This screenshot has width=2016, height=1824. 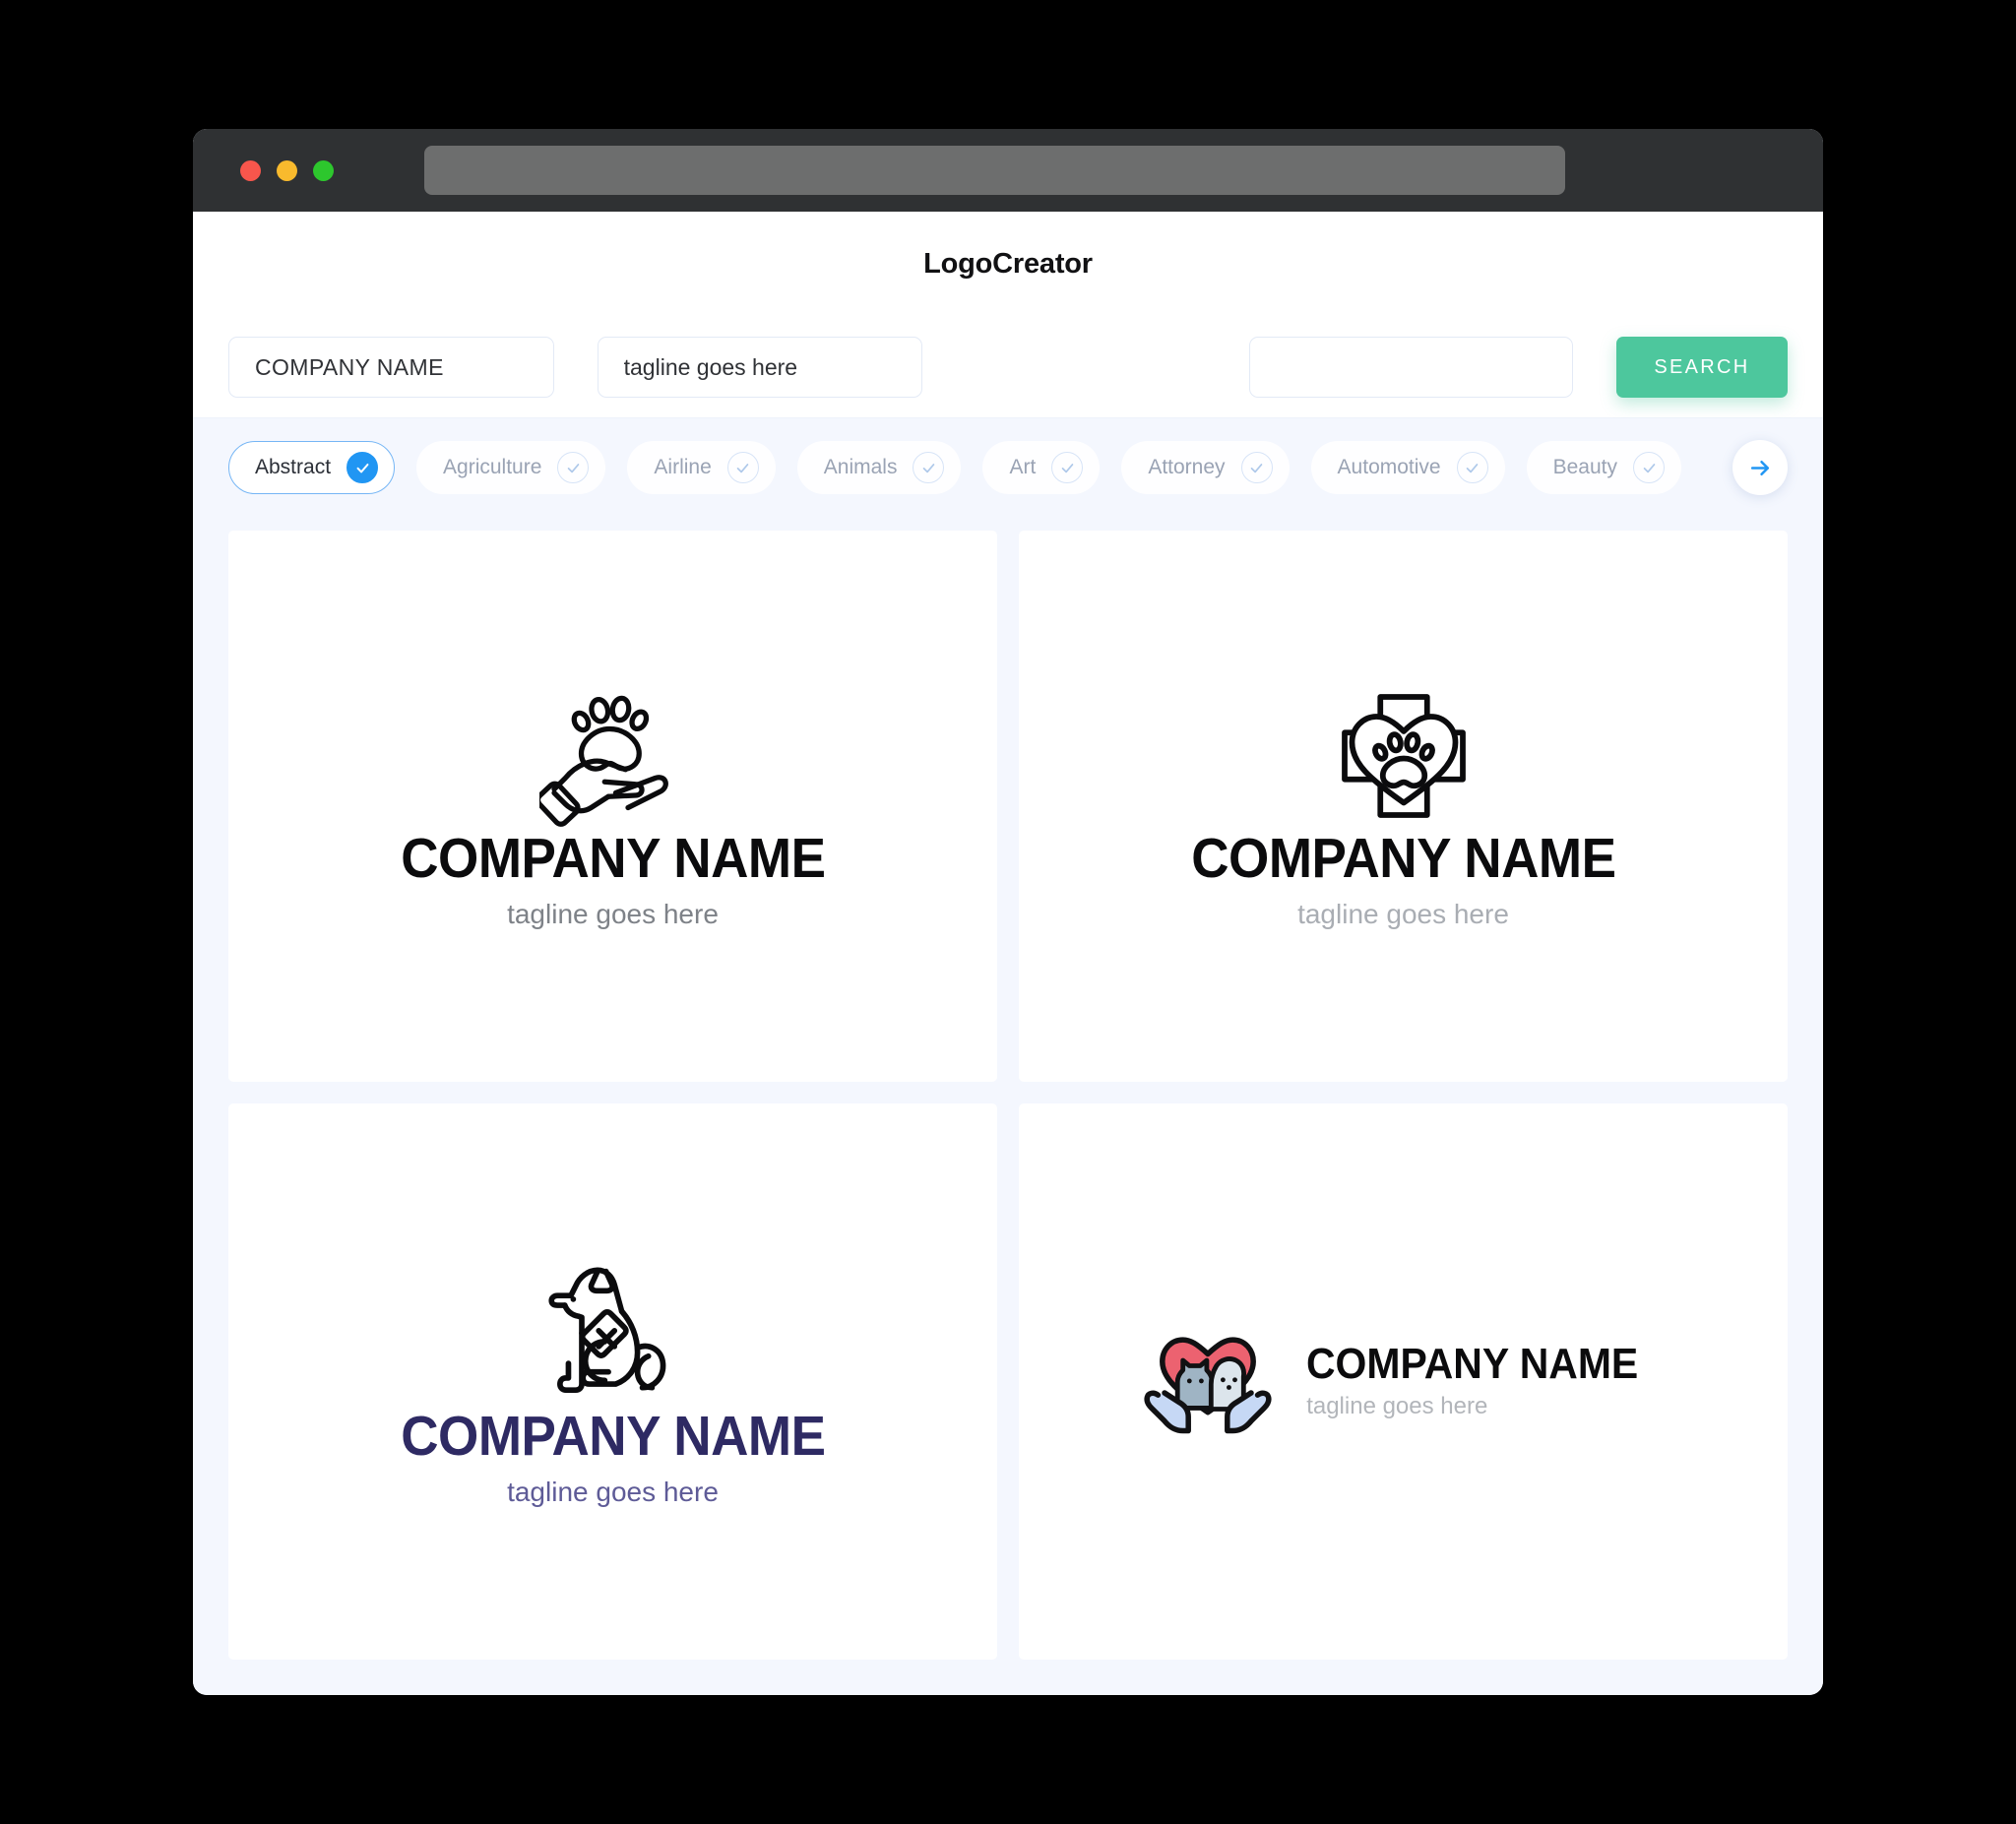 I want to click on category-chip-airline: Airline, so click(x=701, y=467).